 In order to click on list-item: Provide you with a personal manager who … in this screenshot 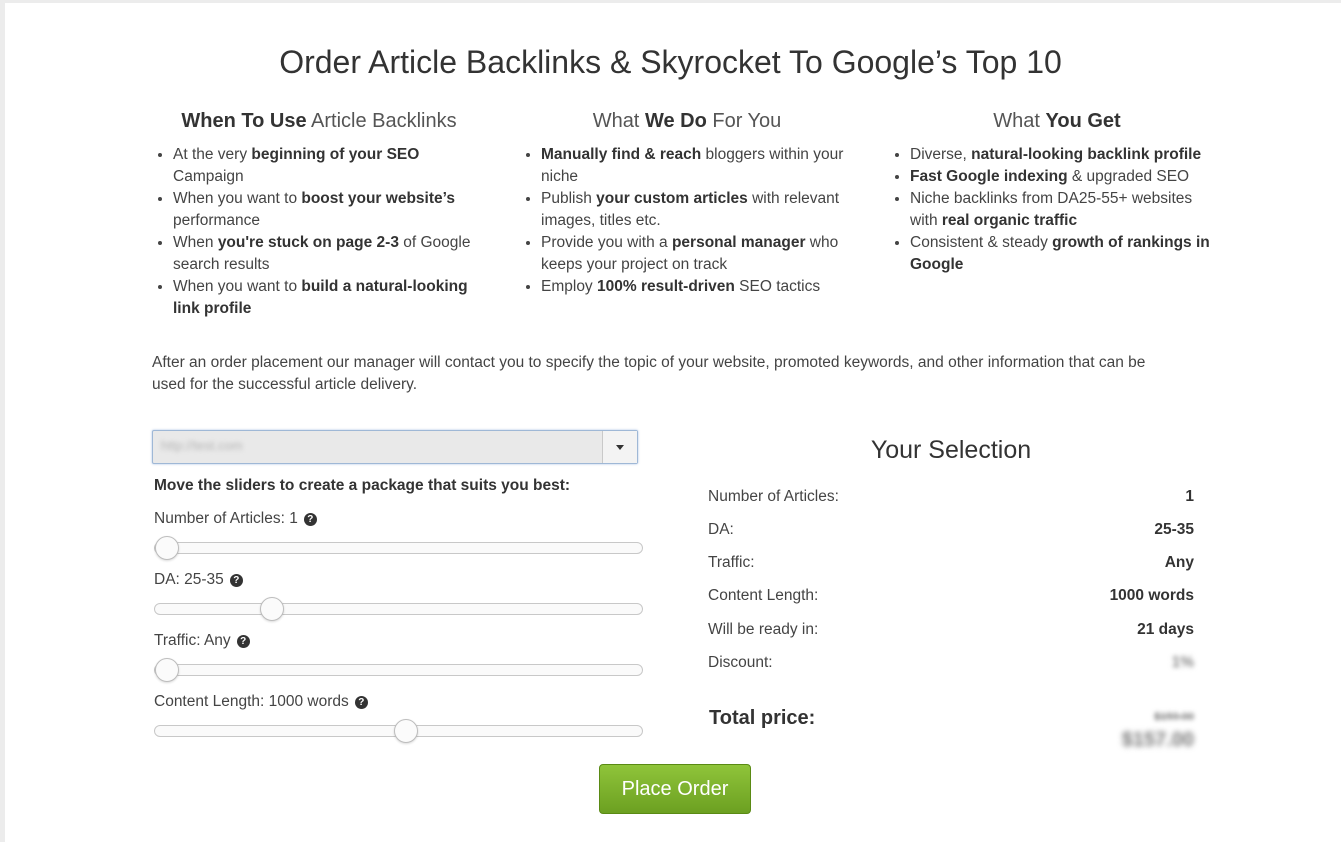, I will do `click(696, 254)`.